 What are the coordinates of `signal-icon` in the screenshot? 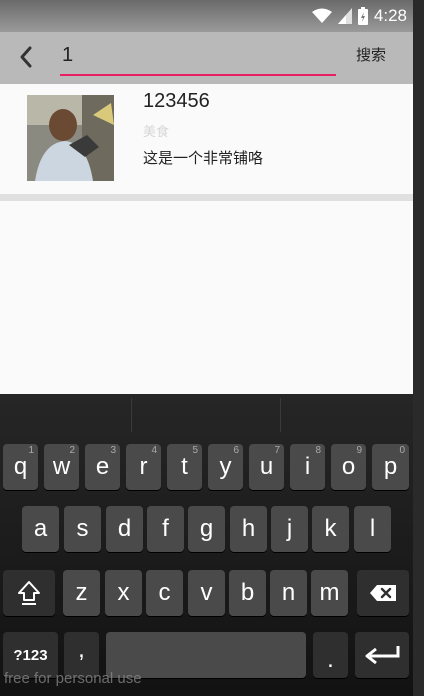 It's located at (344, 16).